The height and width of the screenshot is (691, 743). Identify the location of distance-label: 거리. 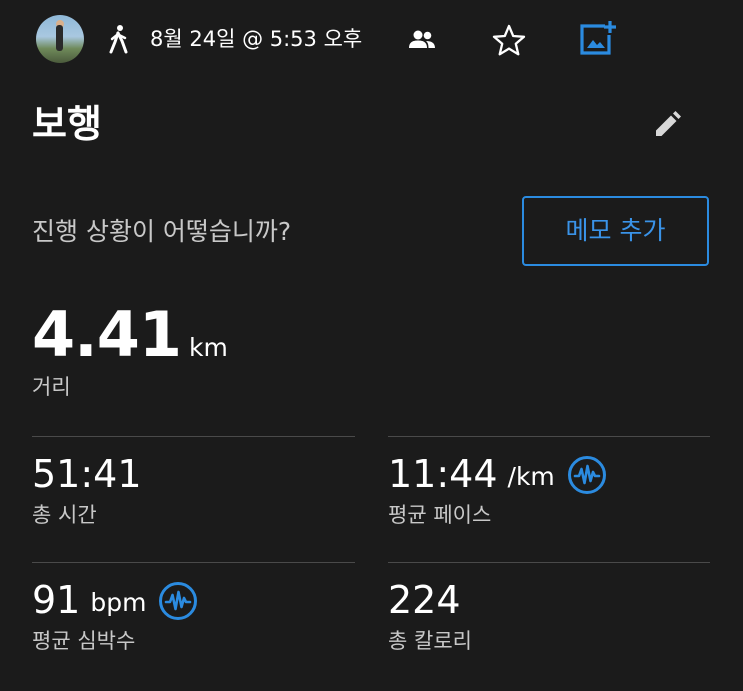
(51, 387).